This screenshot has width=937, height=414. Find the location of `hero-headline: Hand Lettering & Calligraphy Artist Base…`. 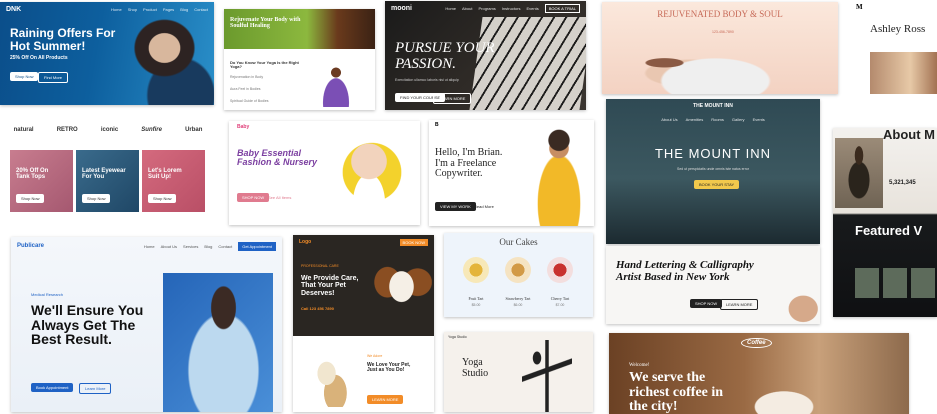

hero-headline: Hand Lettering & Calligraphy Artist Base… is located at coordinates (685, 271).